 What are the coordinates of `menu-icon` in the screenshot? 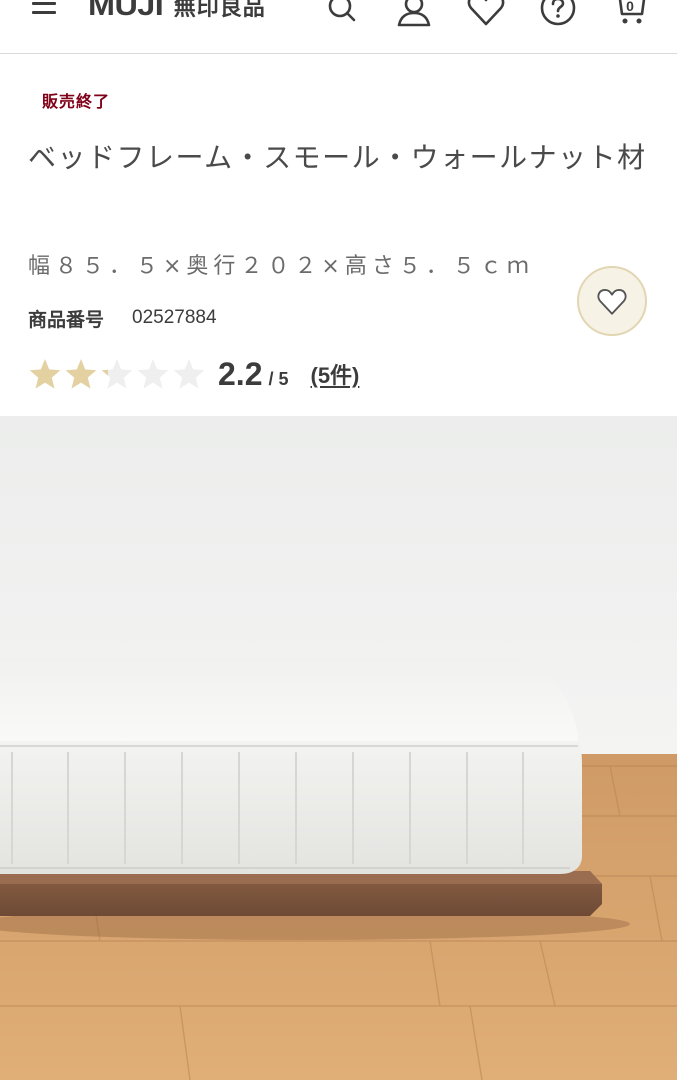 It's located at (45, 11).